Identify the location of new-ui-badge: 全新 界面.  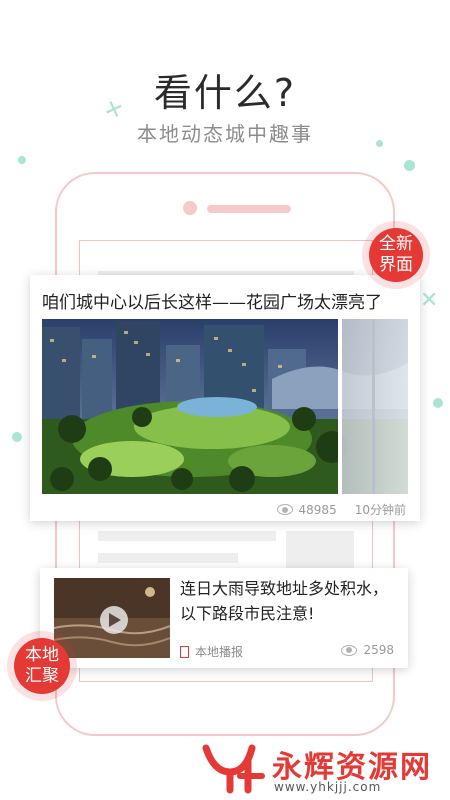
(396, 255).